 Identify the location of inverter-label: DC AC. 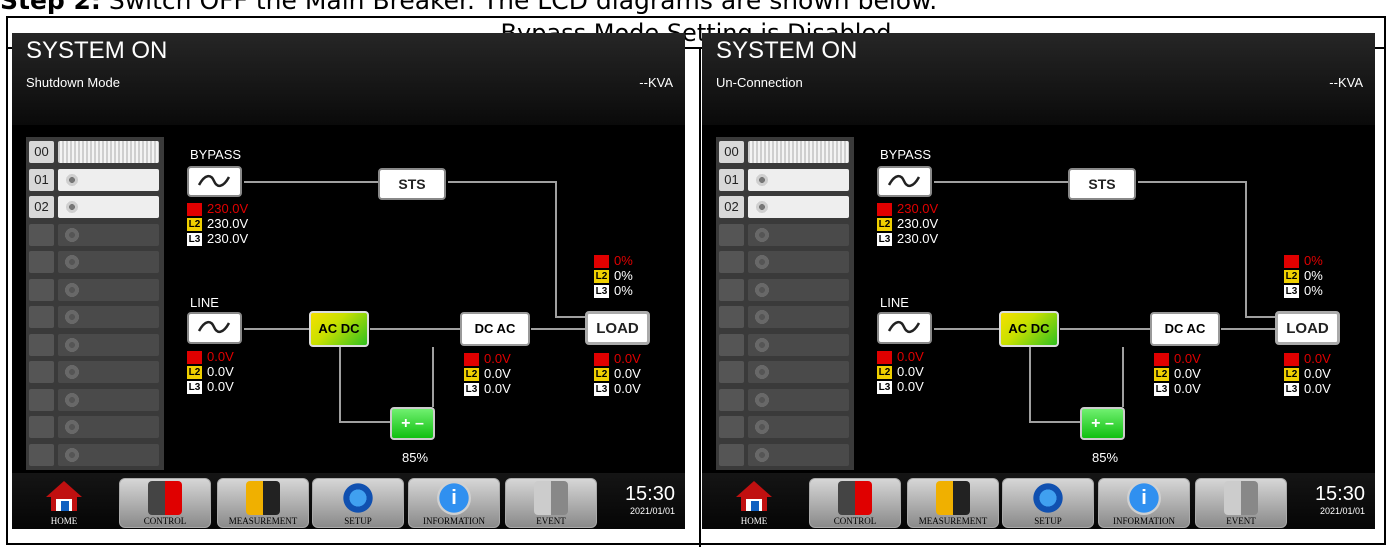
(495, 328).